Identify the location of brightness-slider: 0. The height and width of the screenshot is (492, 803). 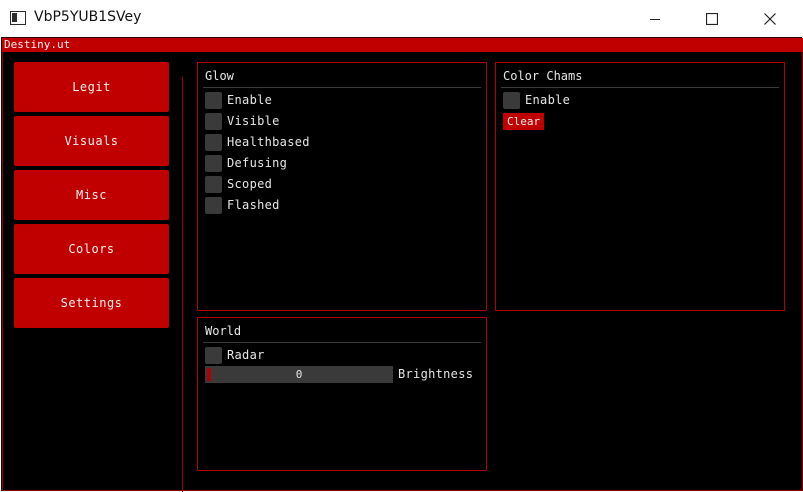
(299, 374).